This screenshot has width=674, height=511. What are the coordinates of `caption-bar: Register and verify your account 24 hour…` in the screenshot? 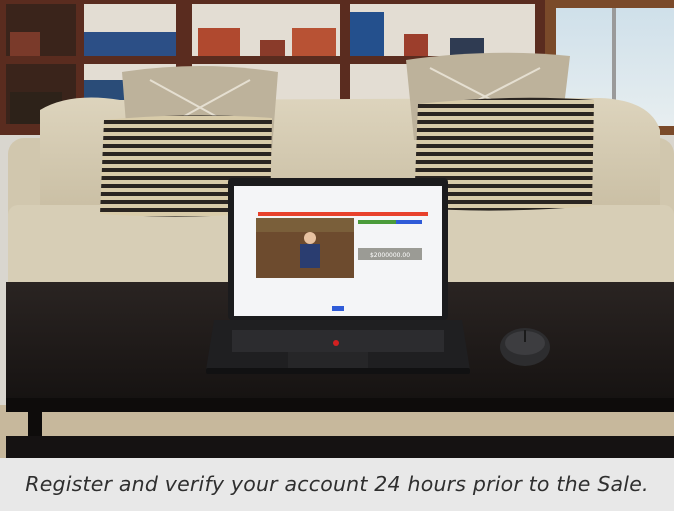 It's located at (337, 484).